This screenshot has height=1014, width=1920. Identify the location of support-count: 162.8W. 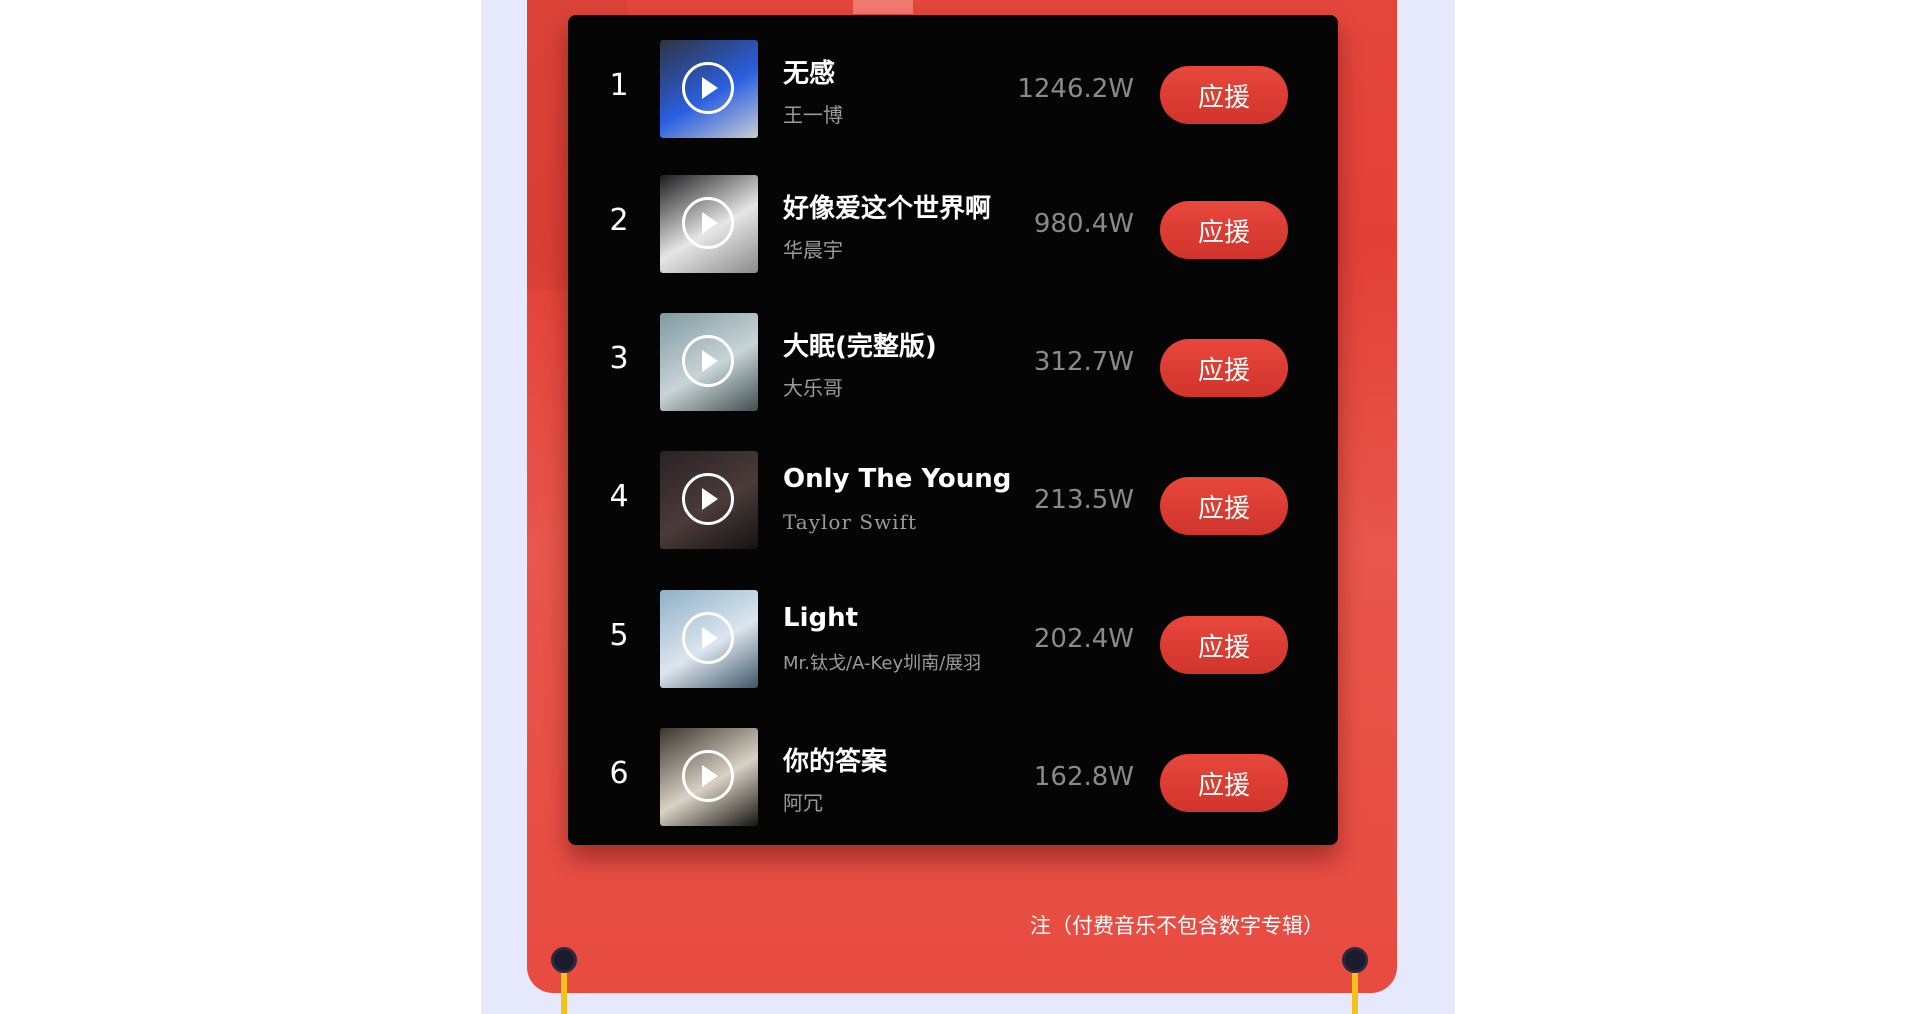
(1083, 777).